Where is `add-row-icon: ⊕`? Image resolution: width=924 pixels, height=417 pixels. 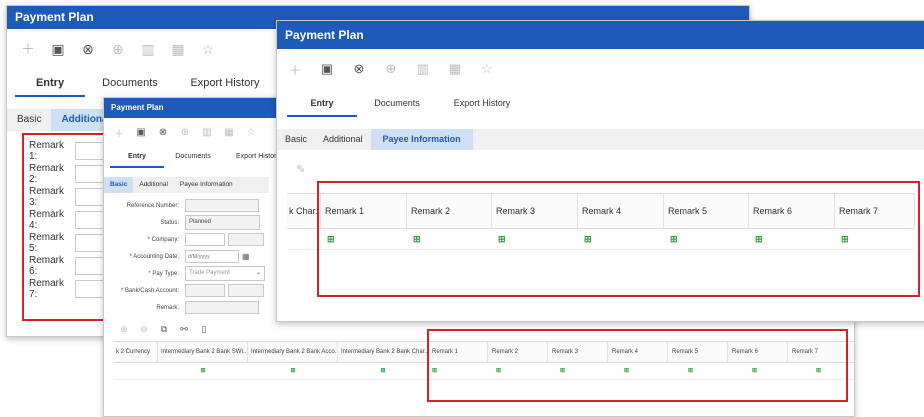
add-row-icon: ⊕ is located at coordinates (124, 329).